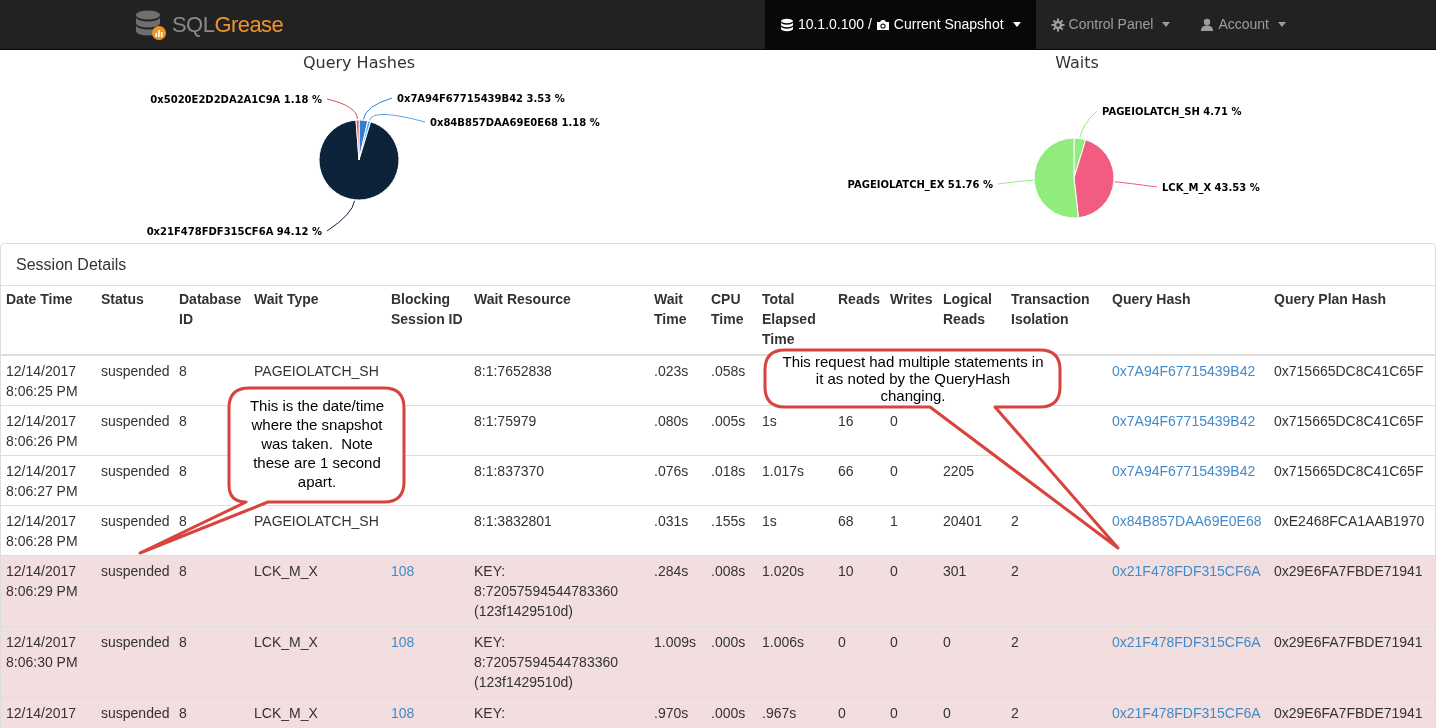 This screenshot has width=1436, height=728. I want to click on nav-link: Account, so click(1243, 24).